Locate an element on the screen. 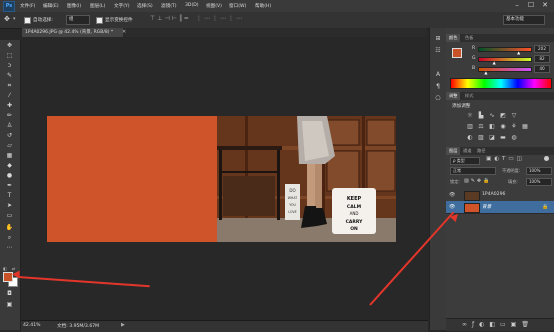 This screenshot has width=554, height=332. menu-image: 图像(I) is located at coordinates (74, 6).